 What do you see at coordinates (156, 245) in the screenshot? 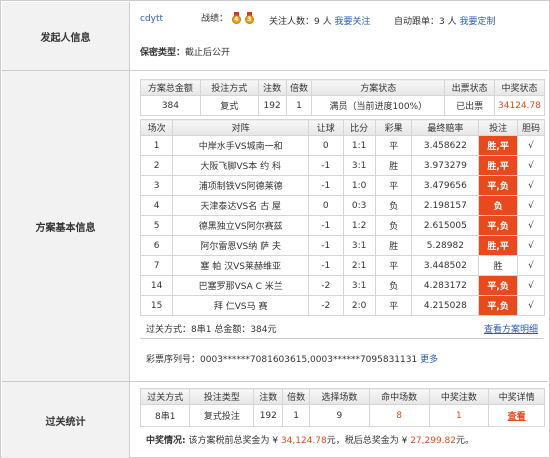
I see `match-number: 6` at bounding box center [156, 245].